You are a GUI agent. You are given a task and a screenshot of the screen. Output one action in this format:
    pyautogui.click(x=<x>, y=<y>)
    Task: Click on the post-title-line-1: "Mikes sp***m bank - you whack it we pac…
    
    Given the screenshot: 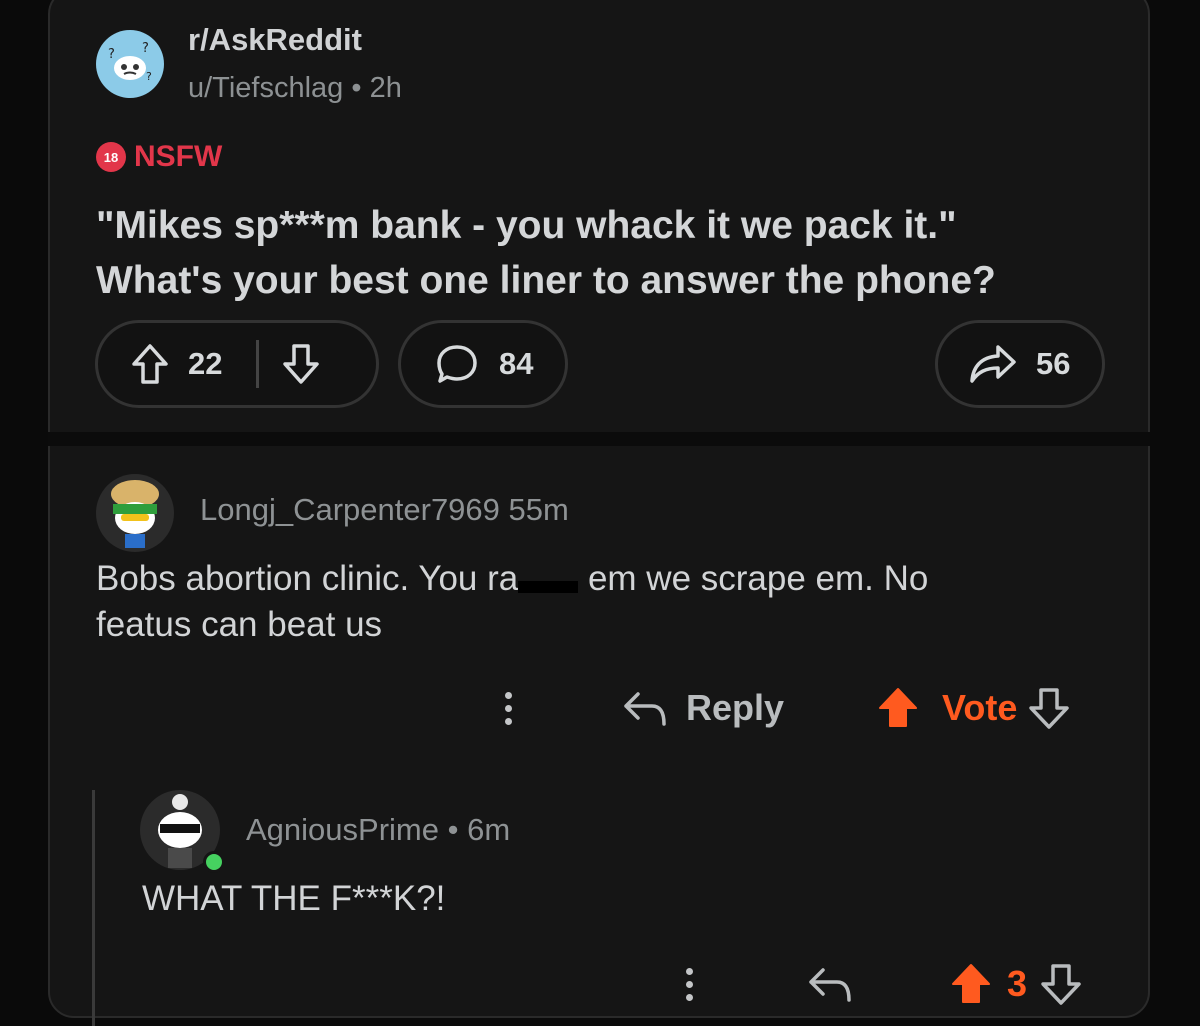 What is the action you would take?
    pyautogui.click(x=526, y=225)
    